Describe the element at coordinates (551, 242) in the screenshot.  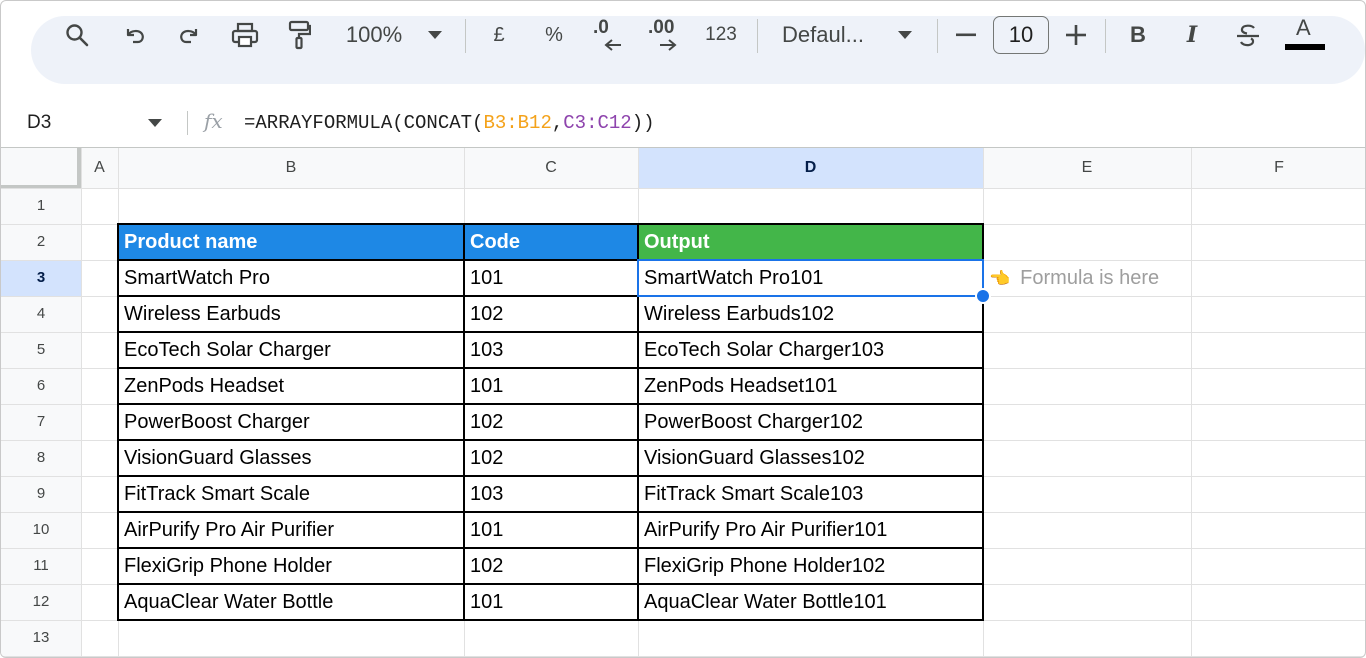
I see `table-header-code: Code` at that location.